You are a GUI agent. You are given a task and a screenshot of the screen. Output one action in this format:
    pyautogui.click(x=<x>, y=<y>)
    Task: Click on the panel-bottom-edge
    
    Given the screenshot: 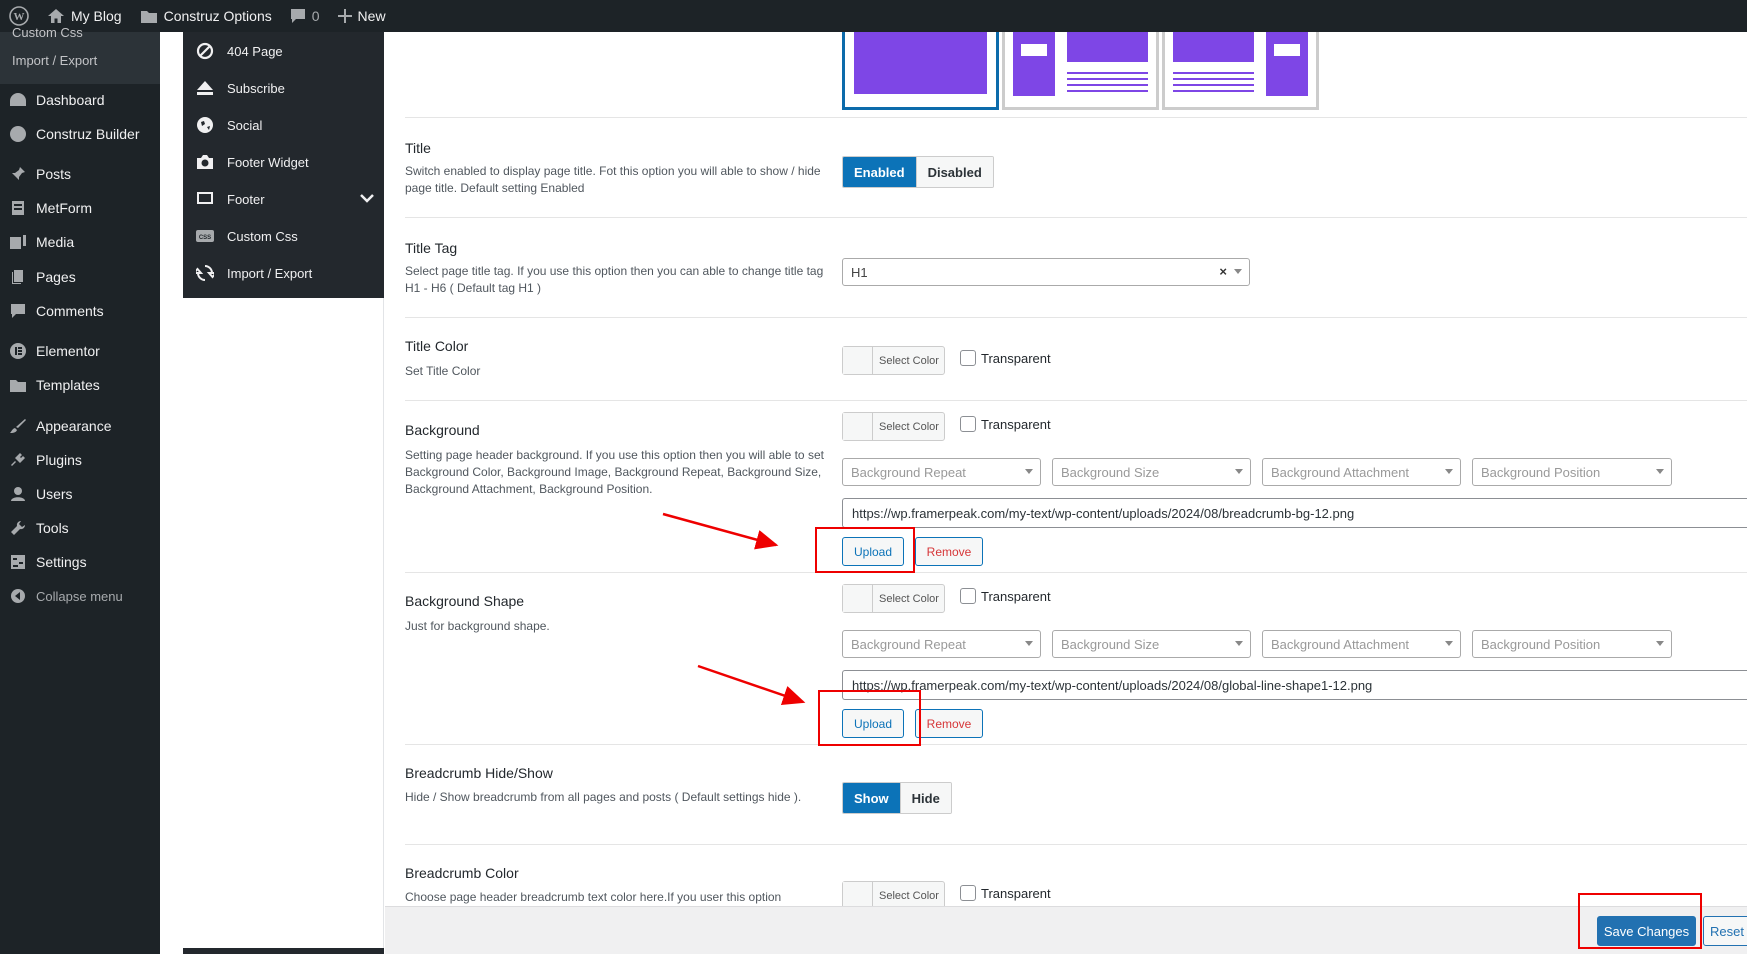 What is the action you would take?
    pyautogui.click(x=283, y=951)
    